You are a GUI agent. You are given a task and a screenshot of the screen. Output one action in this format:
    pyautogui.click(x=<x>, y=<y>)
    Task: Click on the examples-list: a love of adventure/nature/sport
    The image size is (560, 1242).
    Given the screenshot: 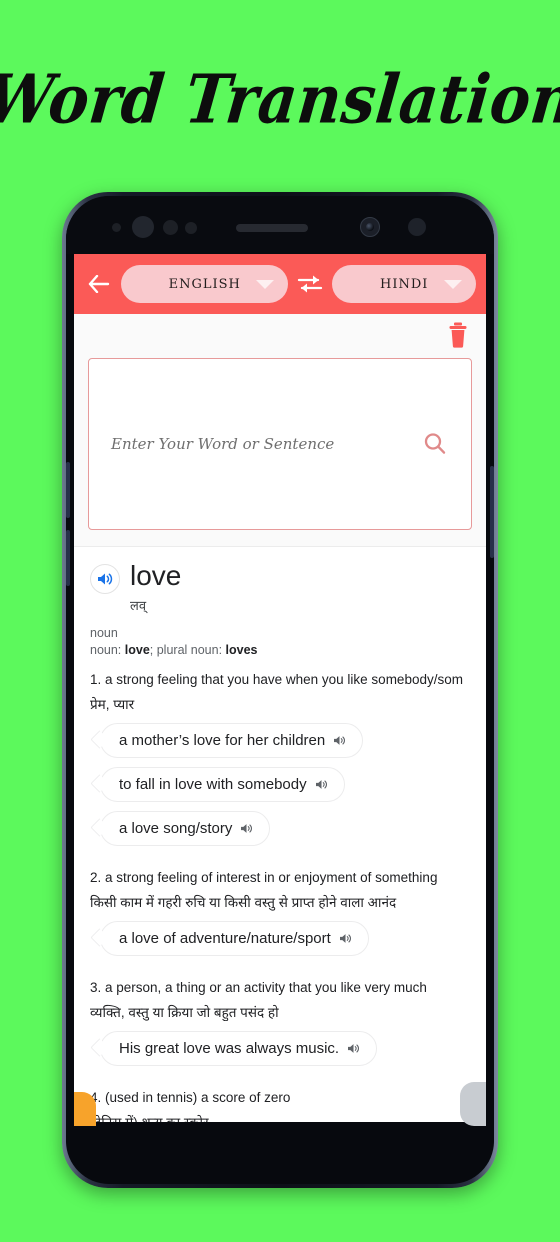 What is the action you would take?
    pyautogui.click(x=280, y=943)
    